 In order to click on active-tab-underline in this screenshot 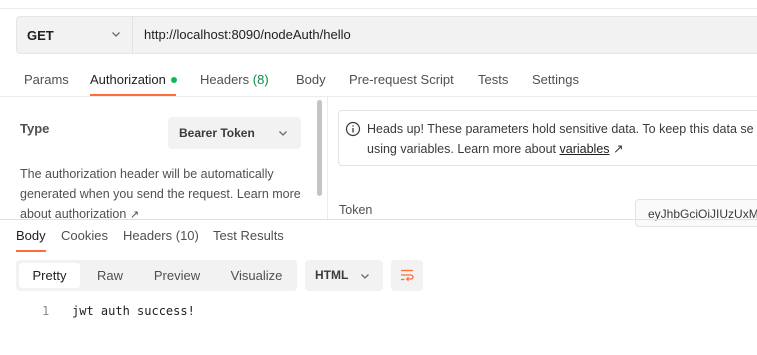, I will do `click(133, 95)`.